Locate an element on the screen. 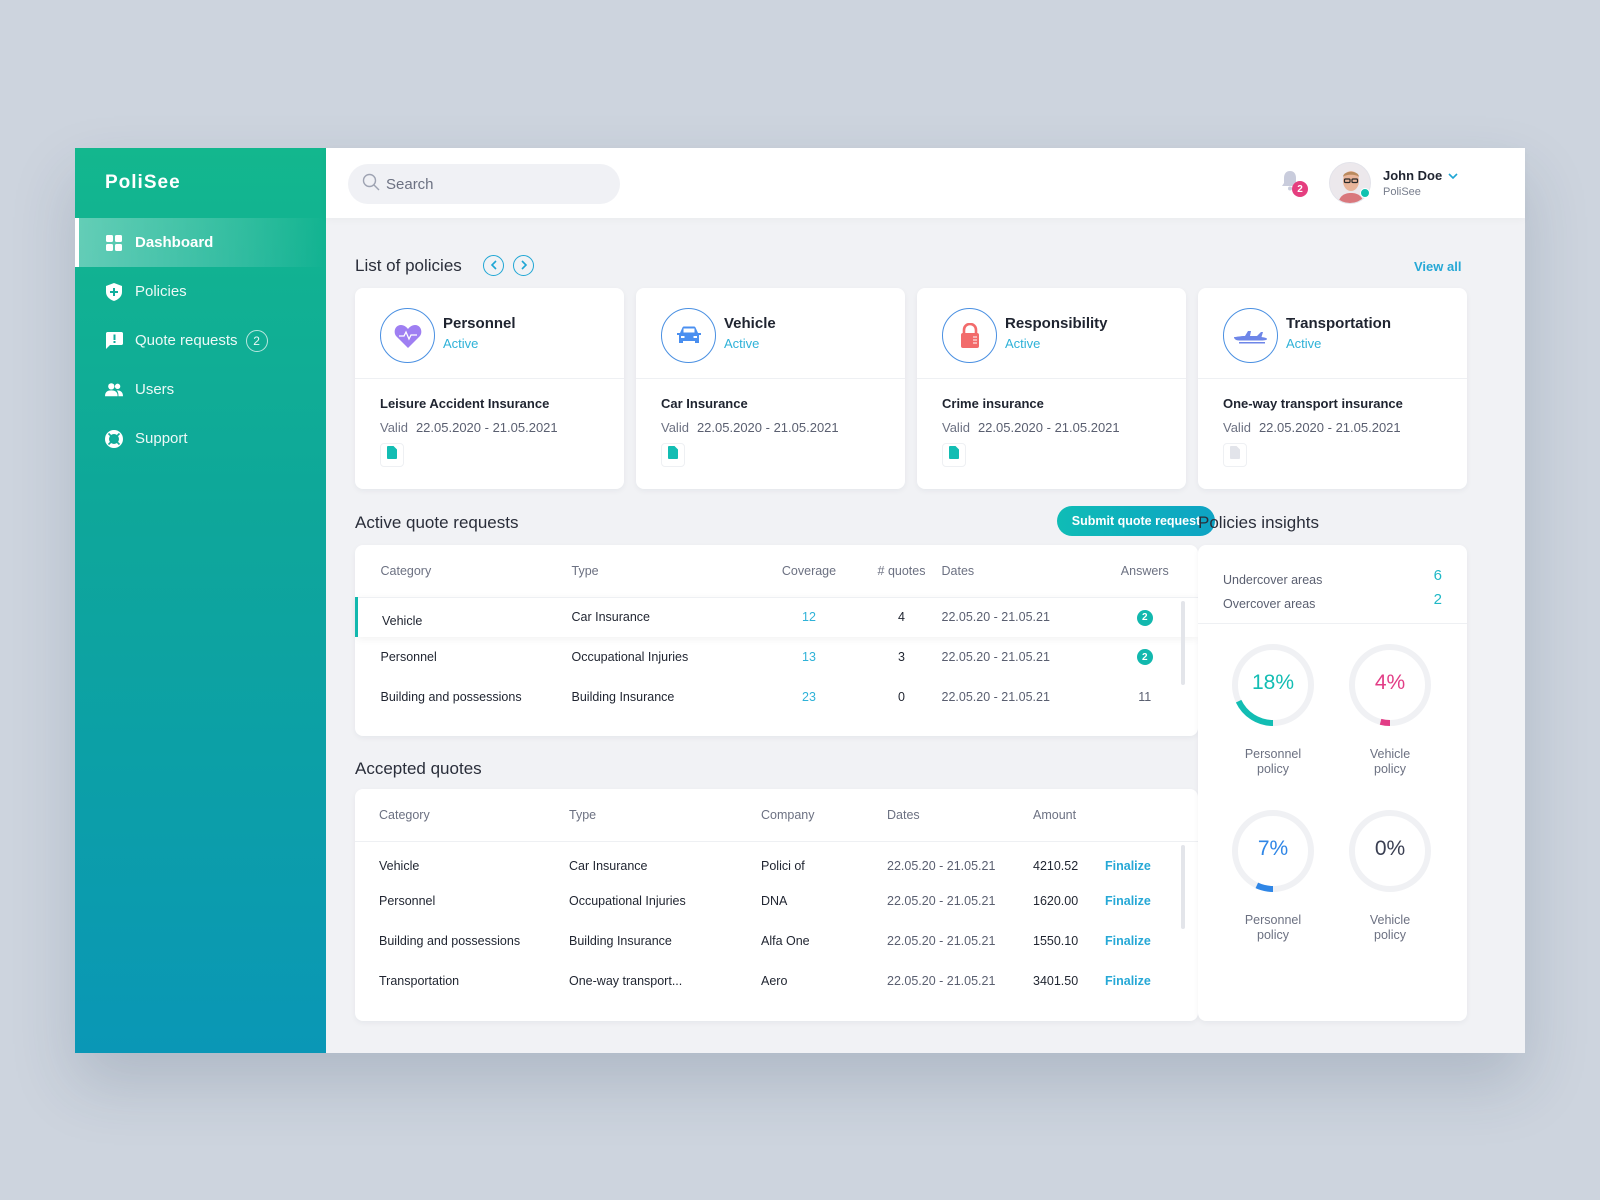  document-icon is located at coordinates (673, 455).